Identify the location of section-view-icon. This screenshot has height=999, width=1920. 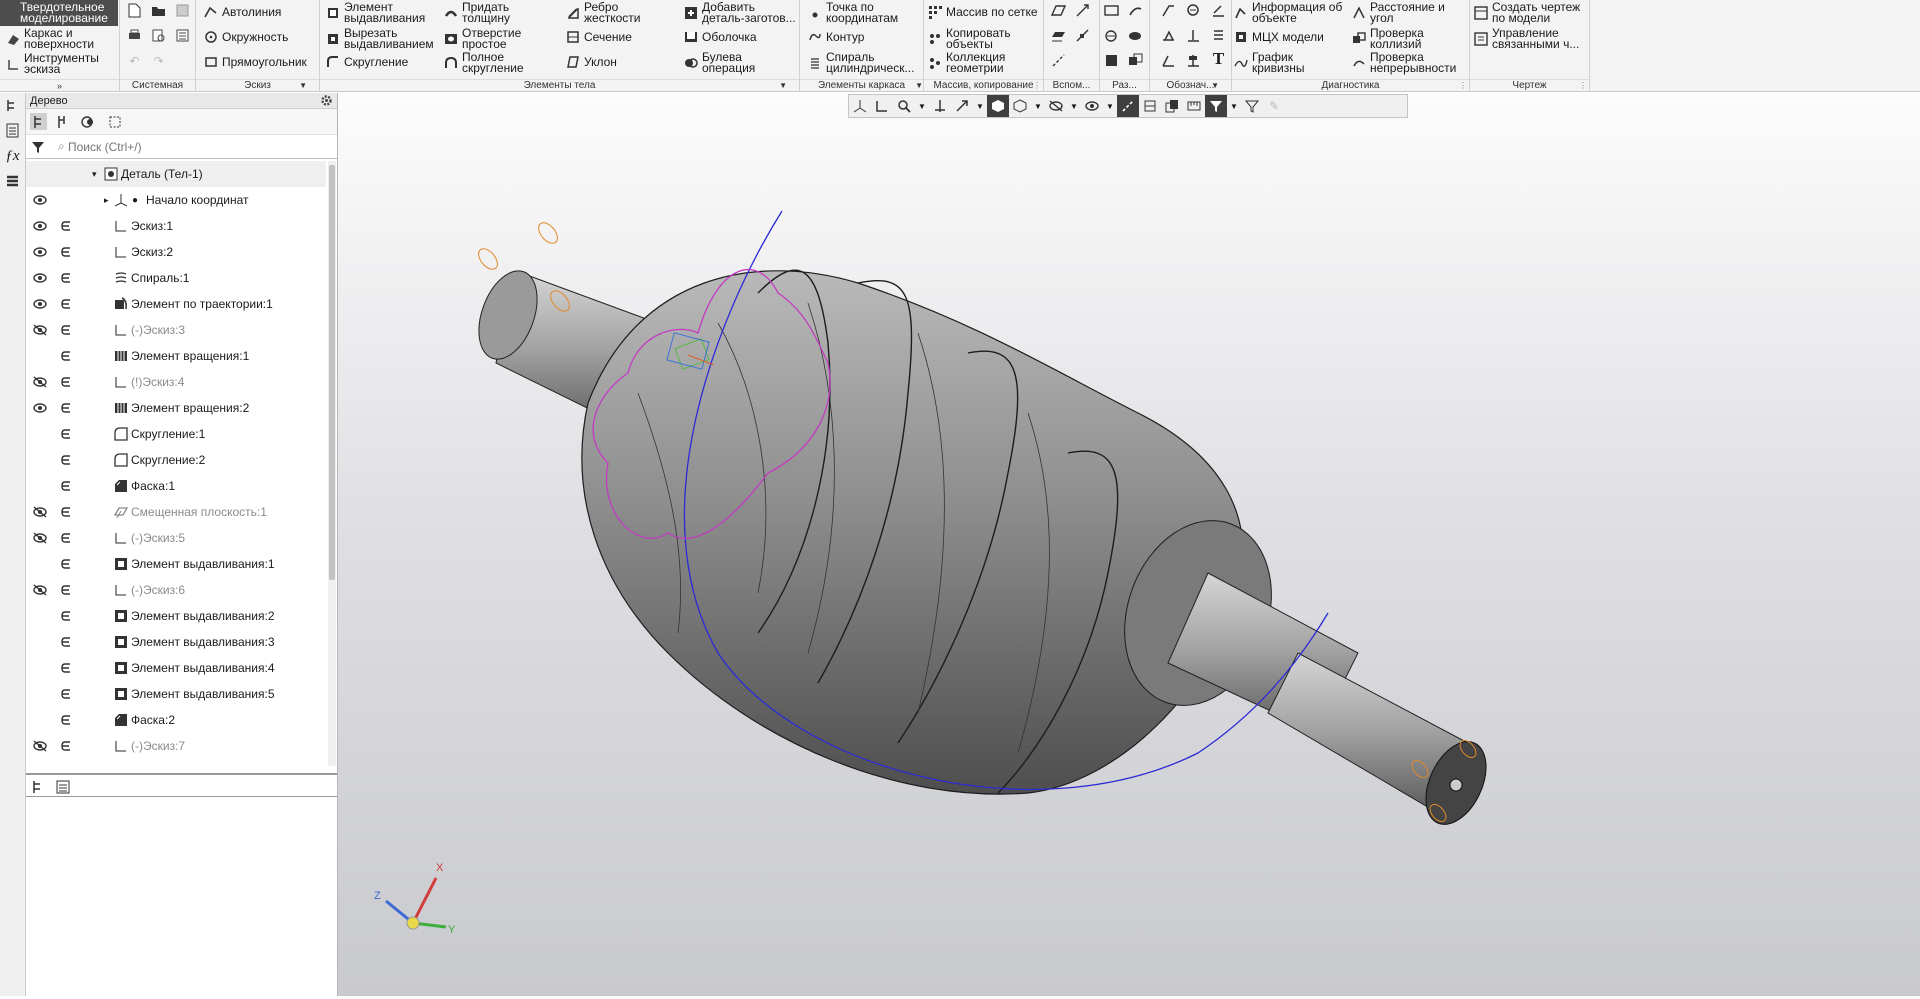
(1150, 106).